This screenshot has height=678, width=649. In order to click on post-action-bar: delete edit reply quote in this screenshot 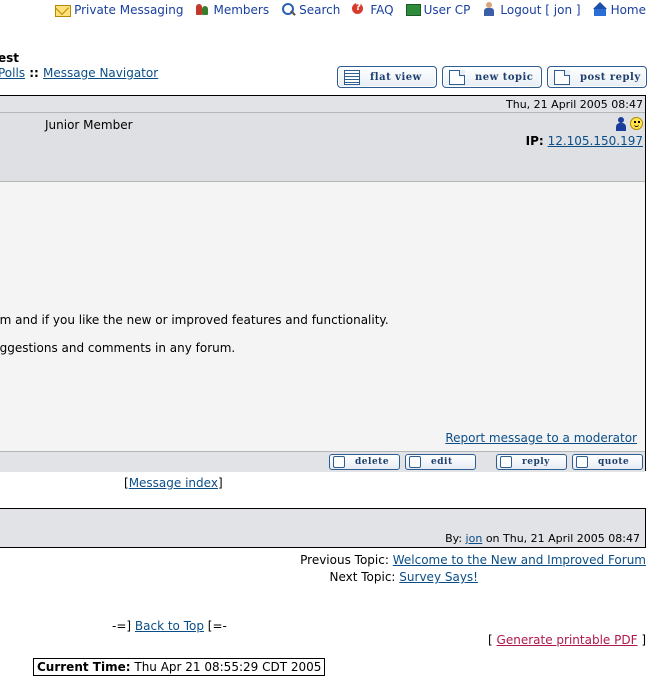, I will do `click(322, 461)`.